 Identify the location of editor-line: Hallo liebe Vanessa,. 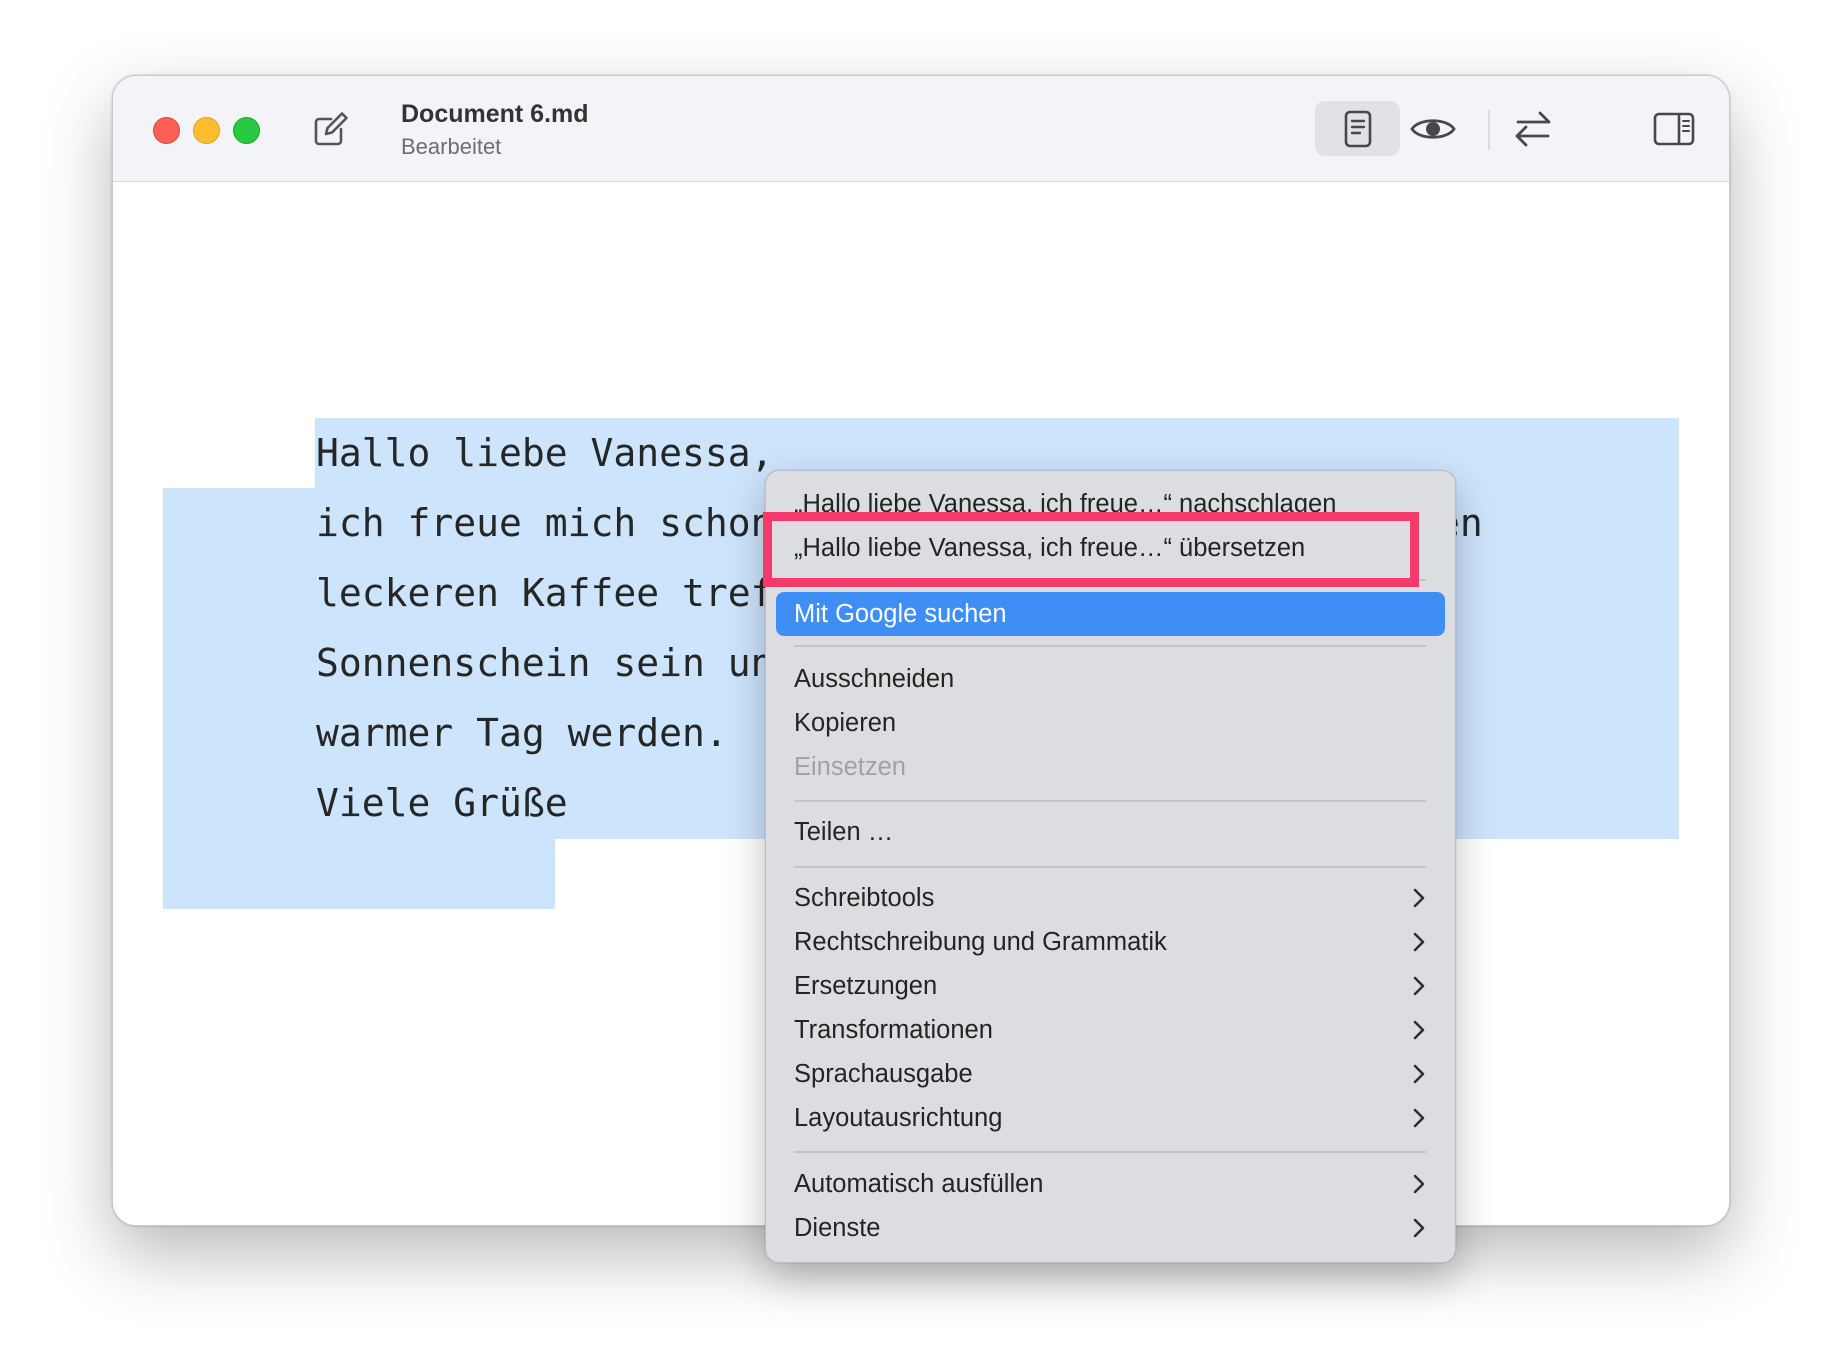
(545, 453).